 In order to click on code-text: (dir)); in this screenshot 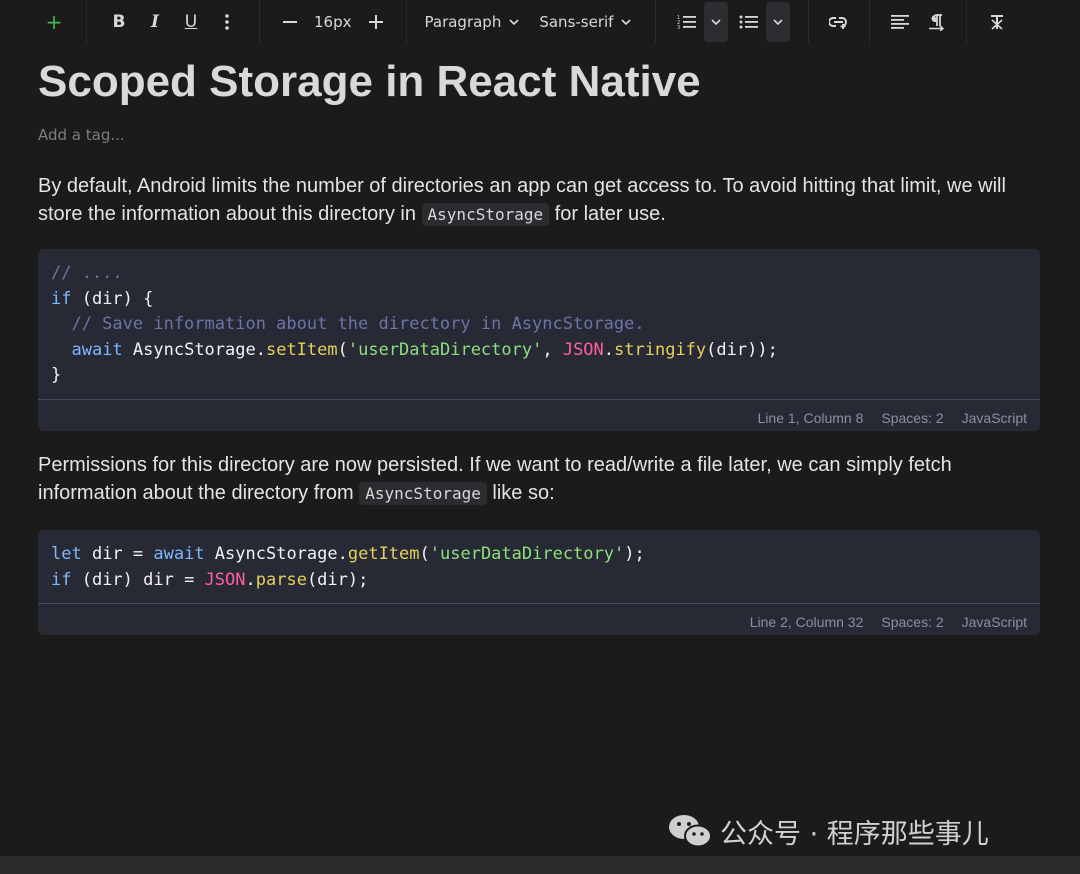, I will do `click(742, 349)`.